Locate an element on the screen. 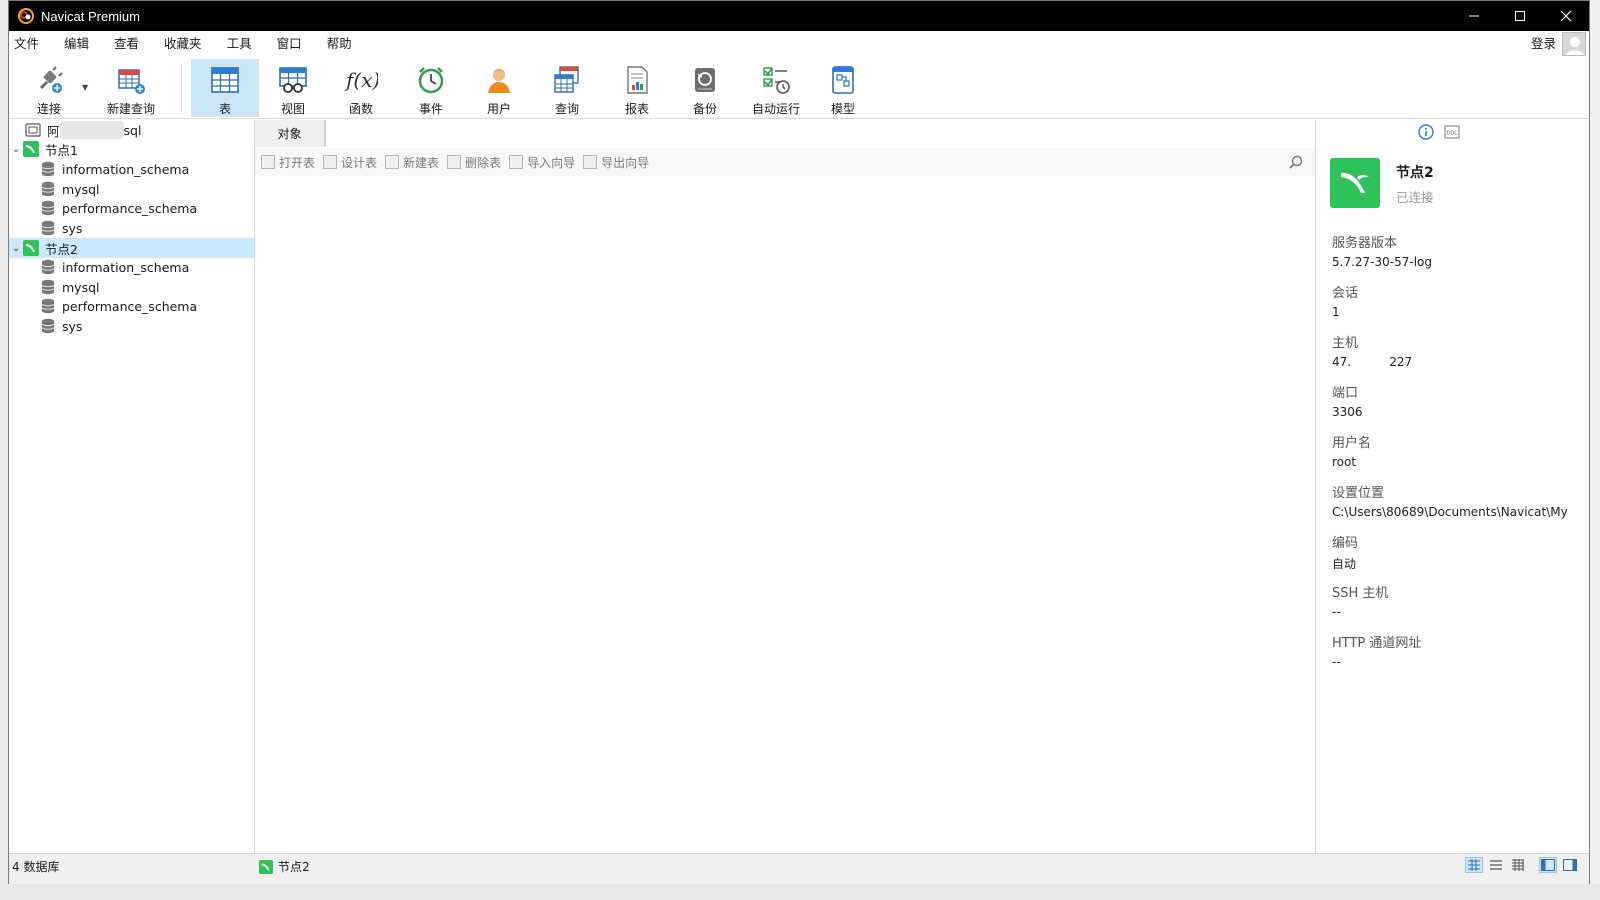 The height and width of the screenshot is (900, 1600). new-table-button: 新建表 is located at coordinates (412, 162).